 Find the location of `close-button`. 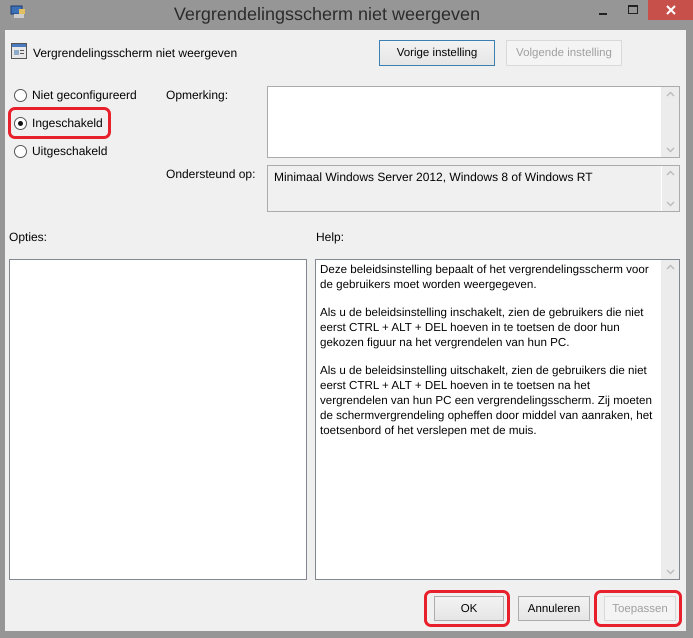

close-button is located at coordinates (670, 10).